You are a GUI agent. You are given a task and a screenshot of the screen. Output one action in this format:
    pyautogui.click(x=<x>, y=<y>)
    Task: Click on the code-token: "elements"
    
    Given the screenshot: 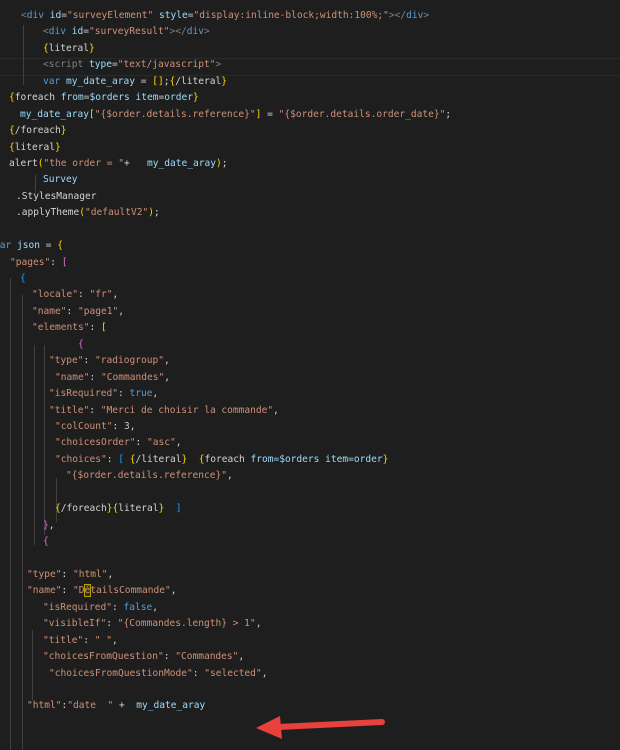 What is the action you would take?
    pyautogui.click(x=61, y=328)
    